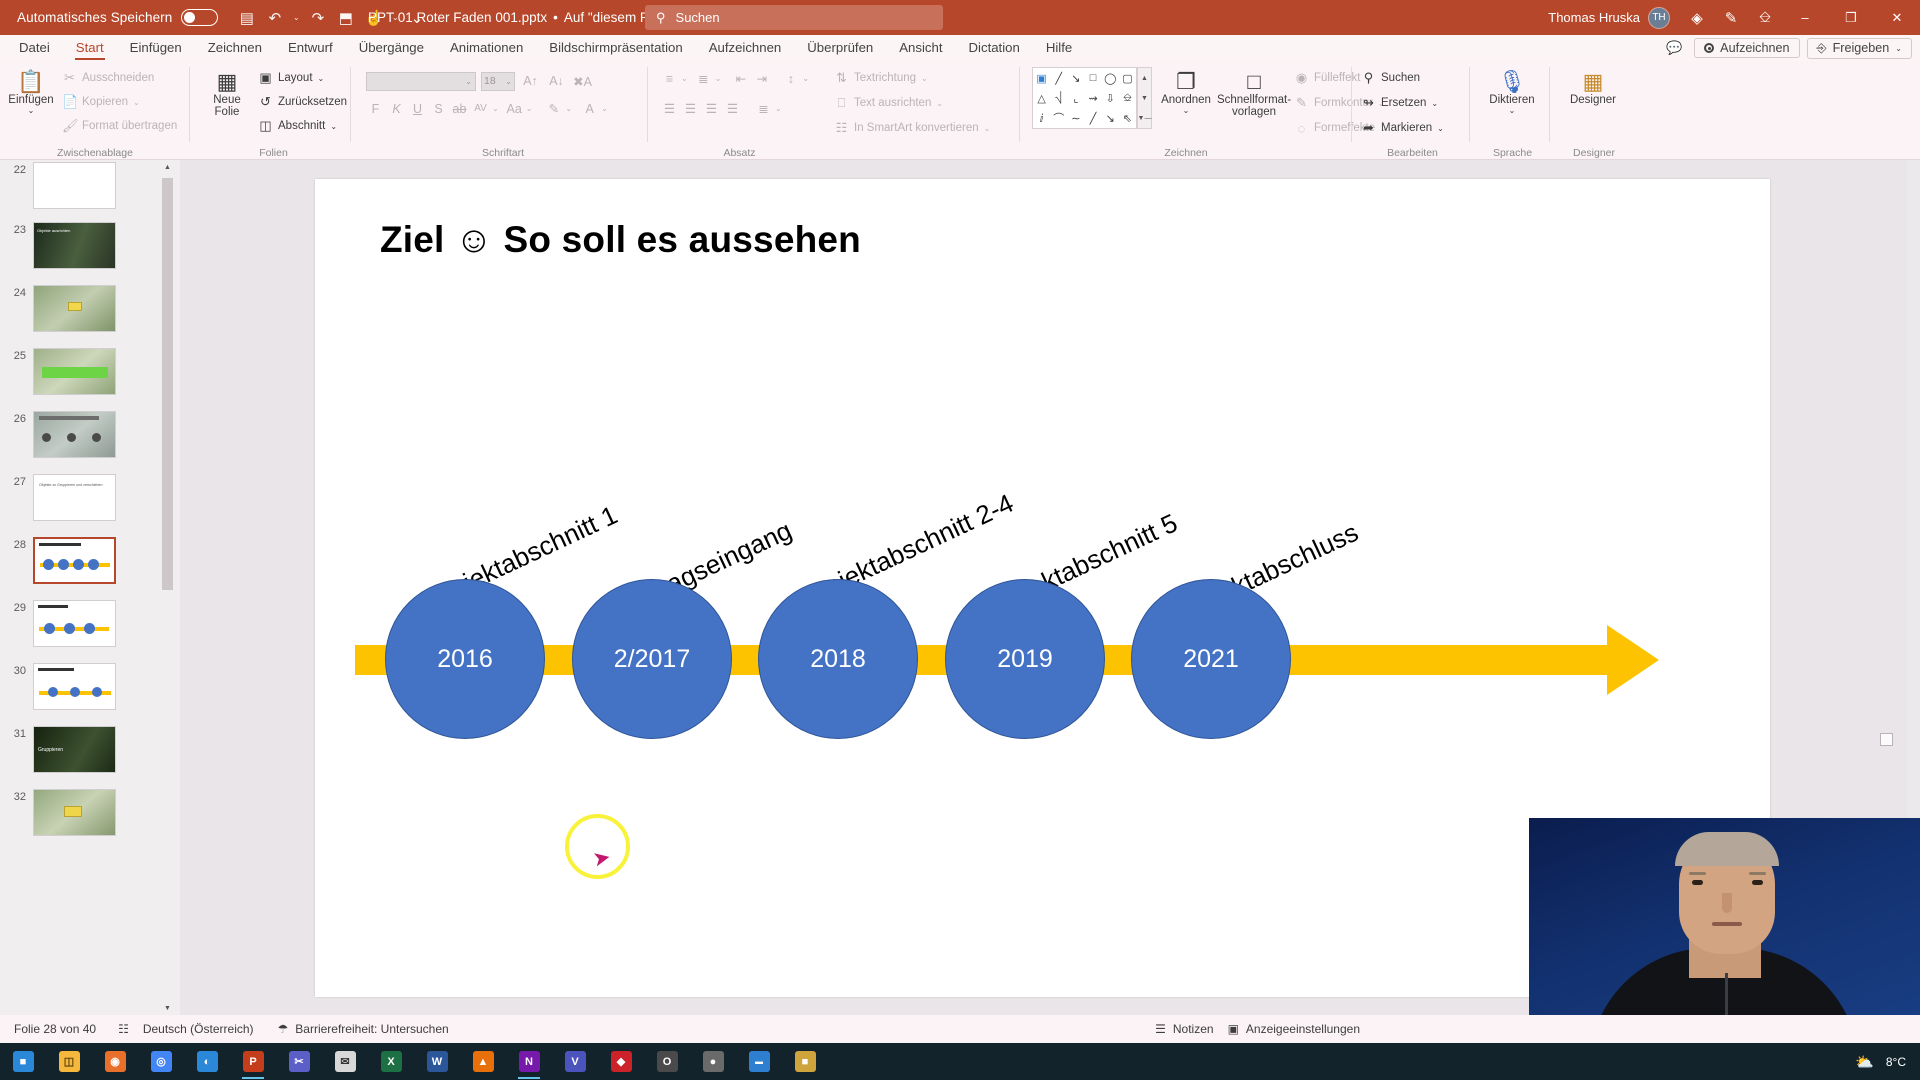  What do you see at coordinates (198, 1029) in the screenshot?
I see `language-status: Deutsch (Österreich)` at bounding box center [198, 1029].